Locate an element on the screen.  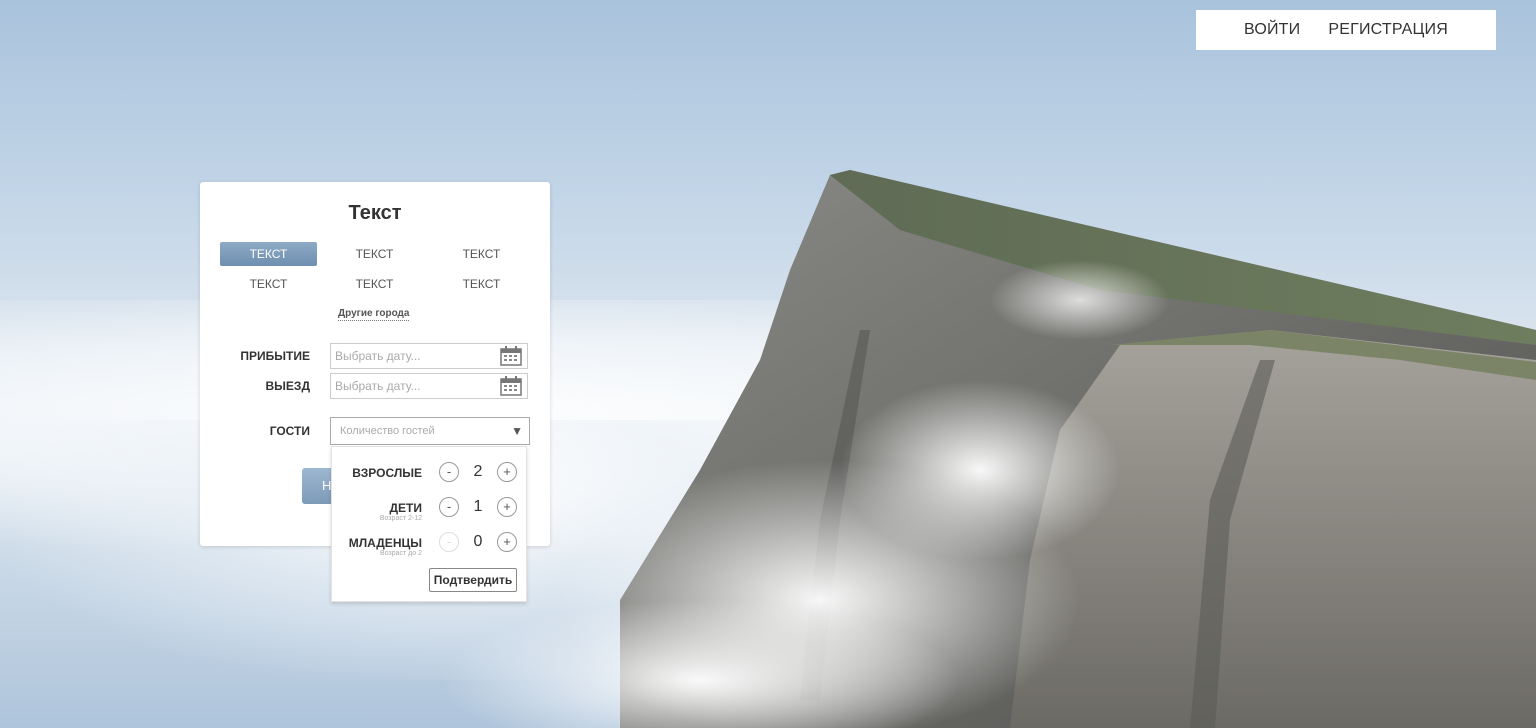
card-title: Текст is located at coordinates (375, 213).